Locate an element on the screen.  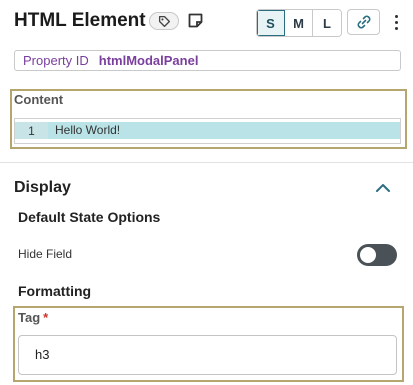
default-state-heading: Default State Options is located at coordinates (89, 217).